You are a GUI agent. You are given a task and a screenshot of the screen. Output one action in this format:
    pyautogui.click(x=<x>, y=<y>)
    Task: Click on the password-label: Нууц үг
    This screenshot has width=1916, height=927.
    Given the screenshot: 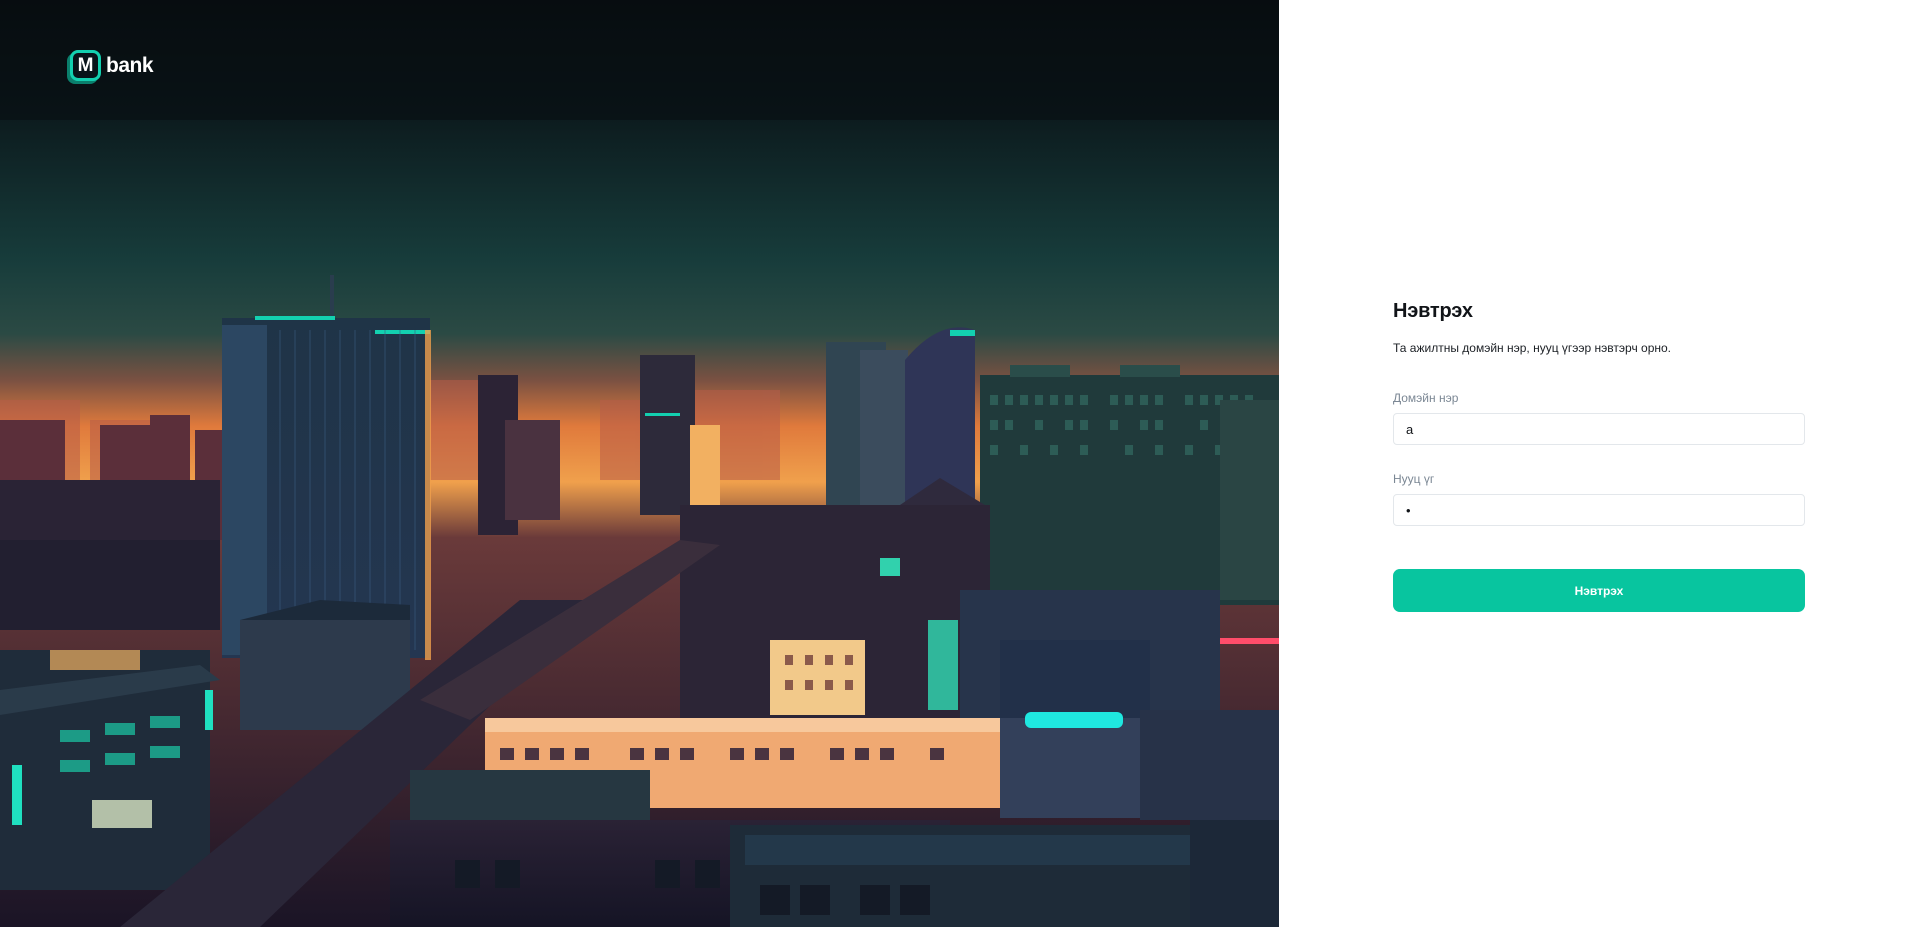 What is the action you would take?
    pyautogui.click(x=1414, y=479)
    